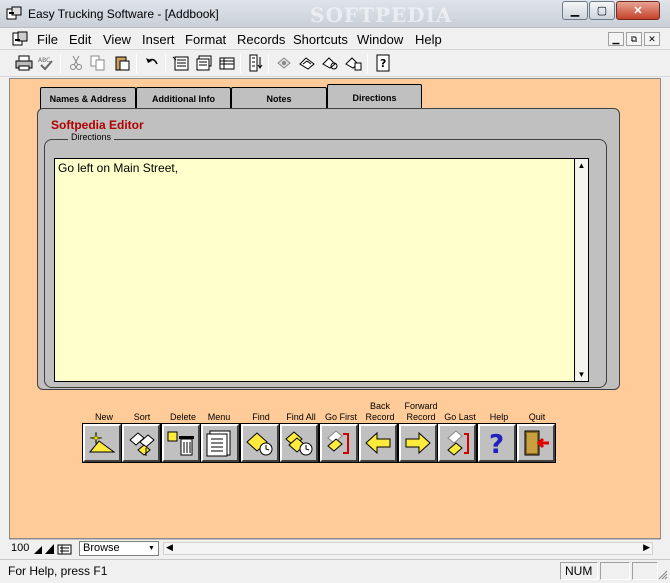 This screenshot has width=670, height=583. I want to click on resize-grip-icon, so click(663, 575).